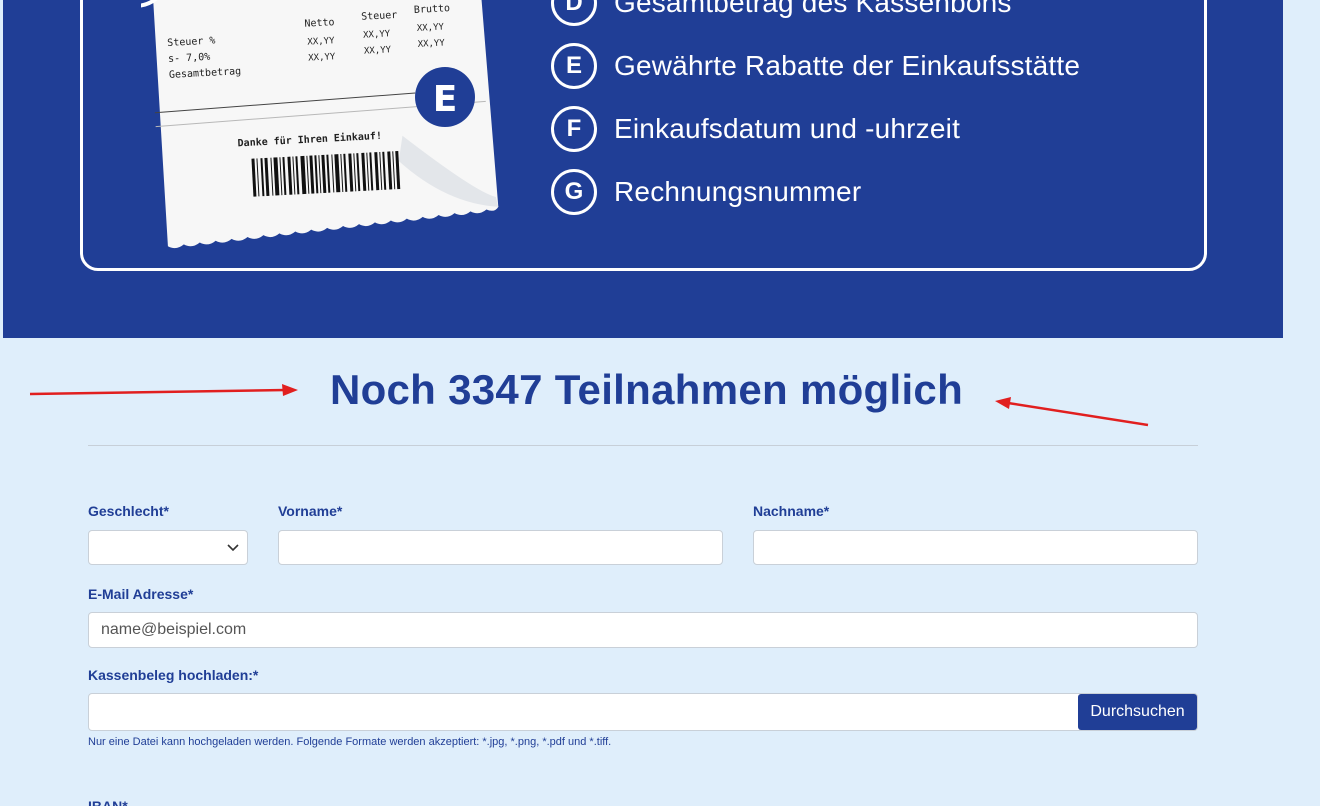 The image size is (1320, 806). Describe the element at coordinates (787, 128) in the screenshot. I see `legend-text: Einkaufsdatum und -uhrzeit` at that location.